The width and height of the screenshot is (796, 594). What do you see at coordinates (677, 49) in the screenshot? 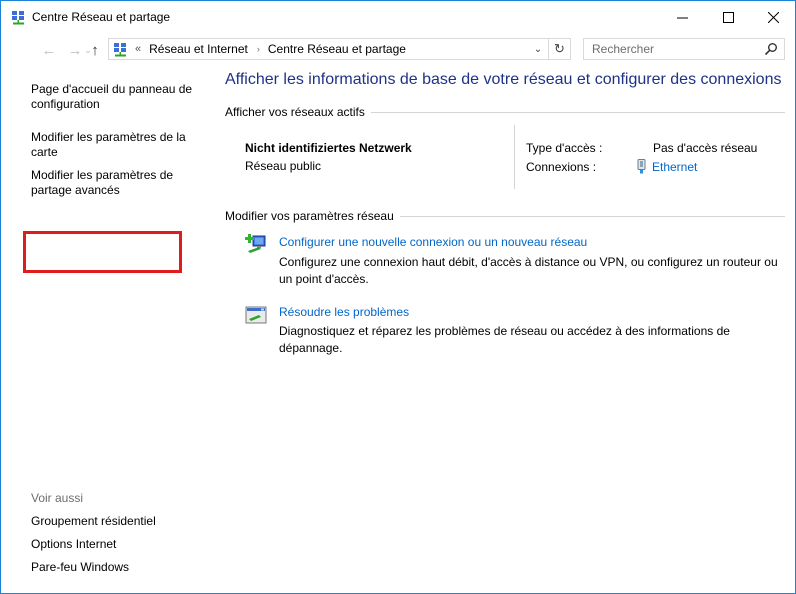
I see `search-input` at bounding box center [677, 49].